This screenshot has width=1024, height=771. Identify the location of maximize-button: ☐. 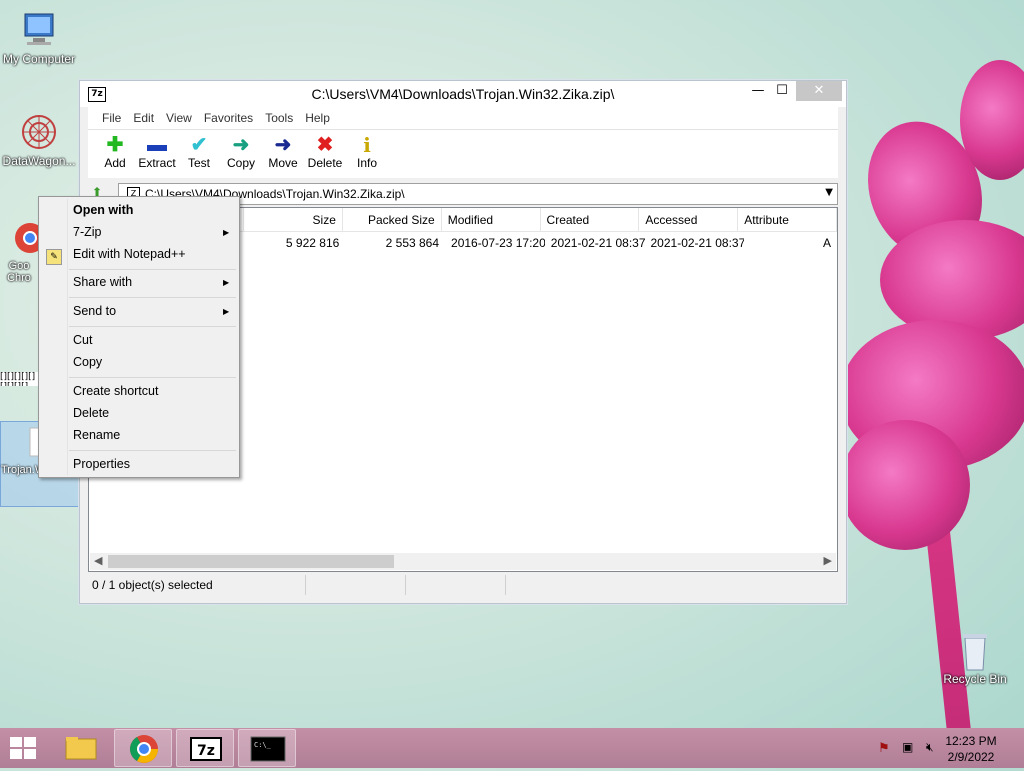
(782, 91).